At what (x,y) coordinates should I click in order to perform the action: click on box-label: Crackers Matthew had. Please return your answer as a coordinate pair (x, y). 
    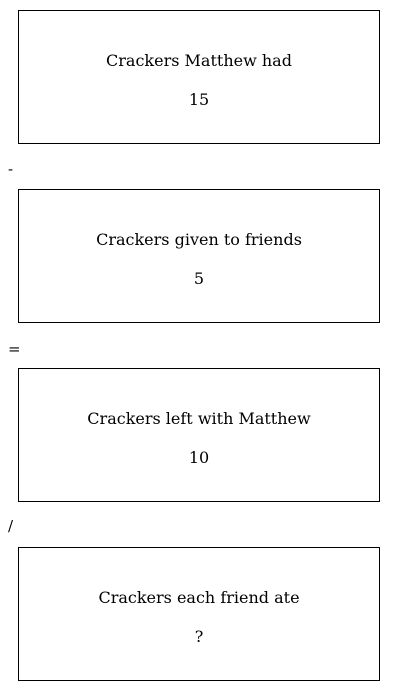
    Looking at the image, I should click on (199, 60).